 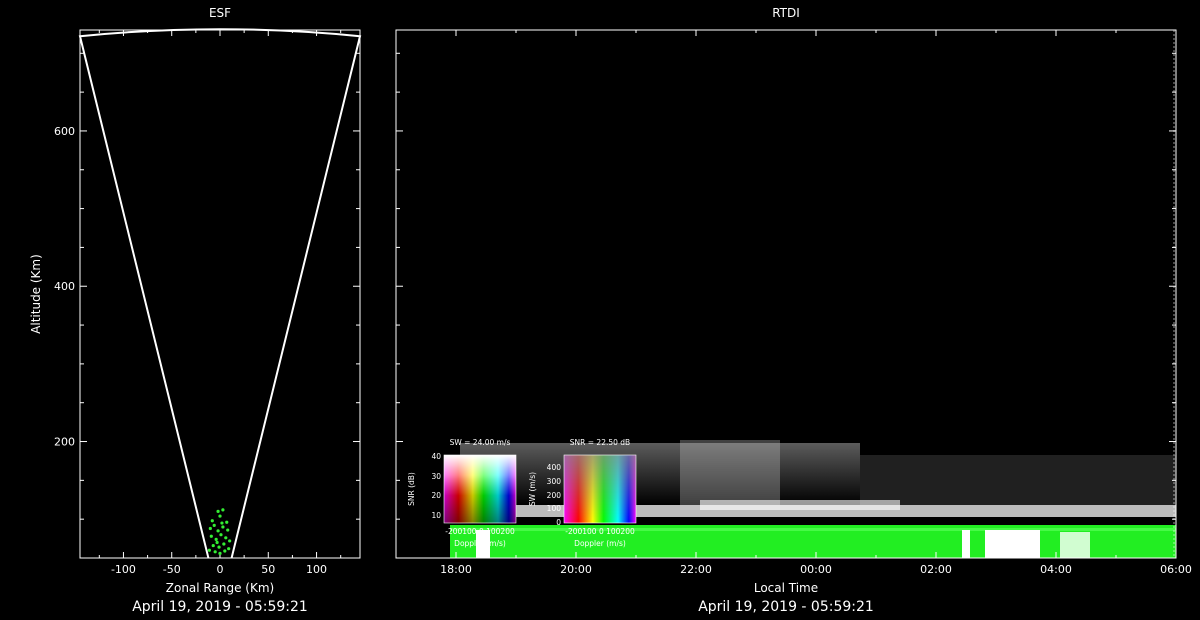 I want to click on snr-legend-ytick-0: 0, so click(x=558, y=522).